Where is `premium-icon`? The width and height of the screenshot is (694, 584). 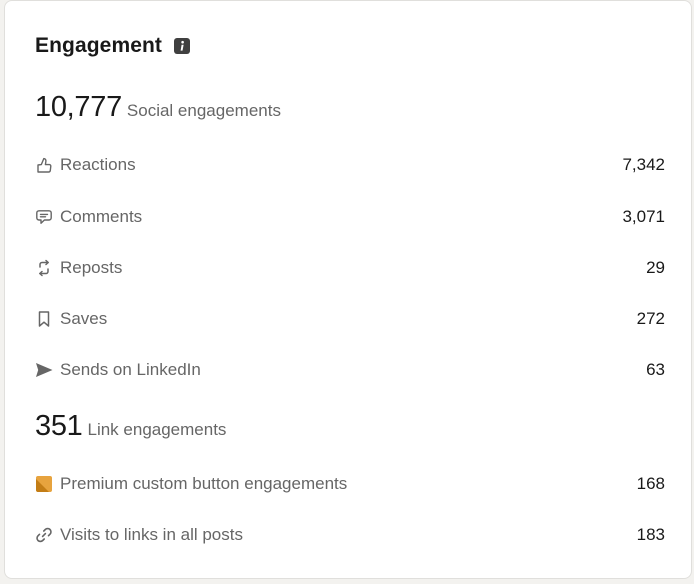
premium-icon is located at coordinates (44, 484).